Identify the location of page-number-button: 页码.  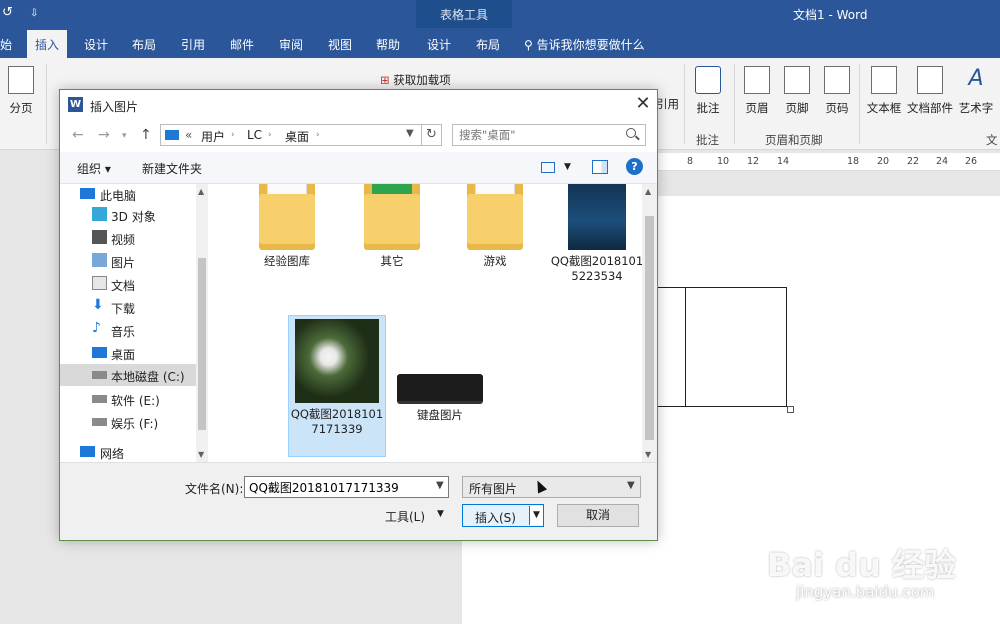
(837, 91).